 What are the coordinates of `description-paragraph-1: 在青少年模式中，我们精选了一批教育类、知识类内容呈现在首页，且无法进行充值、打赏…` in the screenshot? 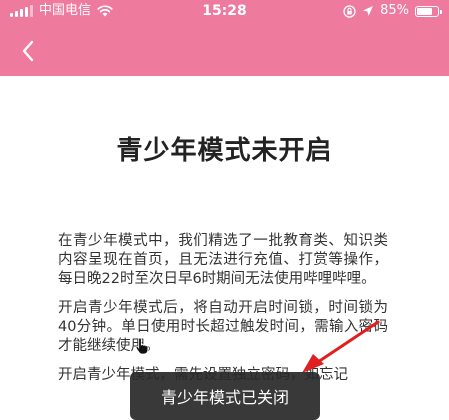 It's located at (223, 260).